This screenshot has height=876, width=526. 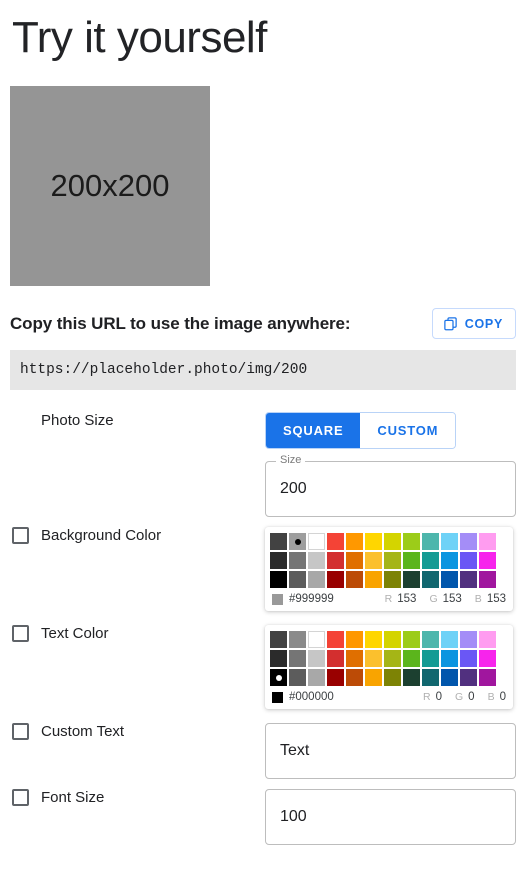 What do you see at coordinates (137, 535) in the screenshot?
I see `background-color-left: Background Color` at bounding box center [137, 535].